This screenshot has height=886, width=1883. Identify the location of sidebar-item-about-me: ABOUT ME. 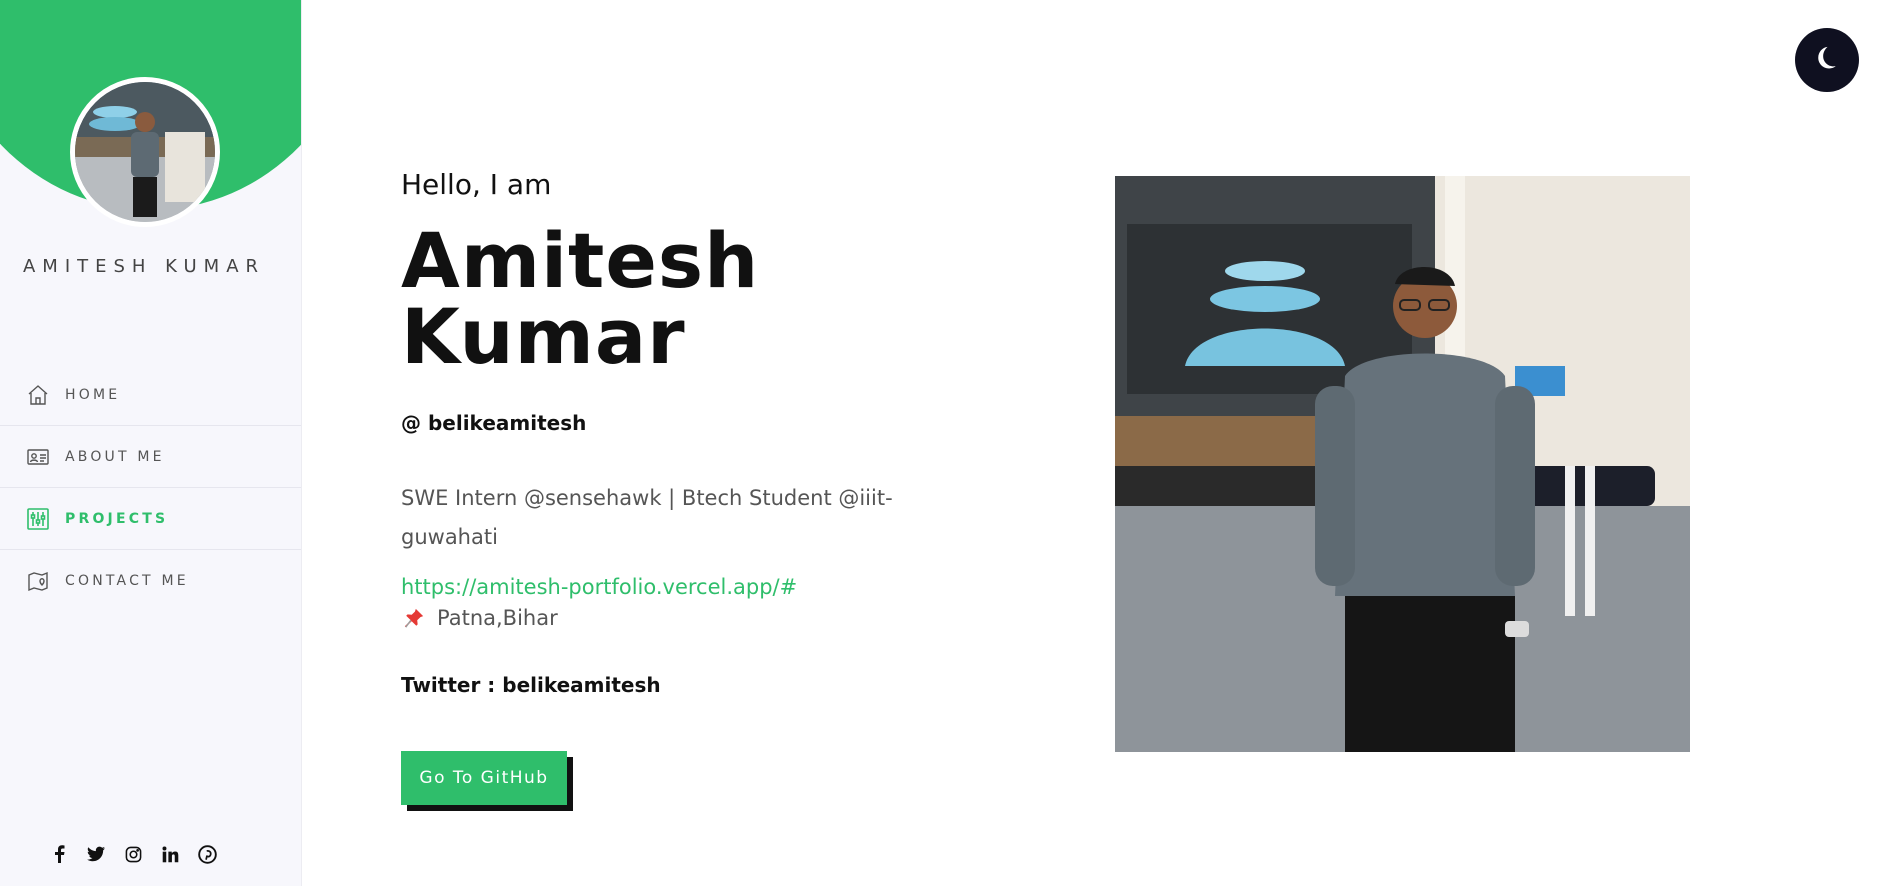
(150, 457).